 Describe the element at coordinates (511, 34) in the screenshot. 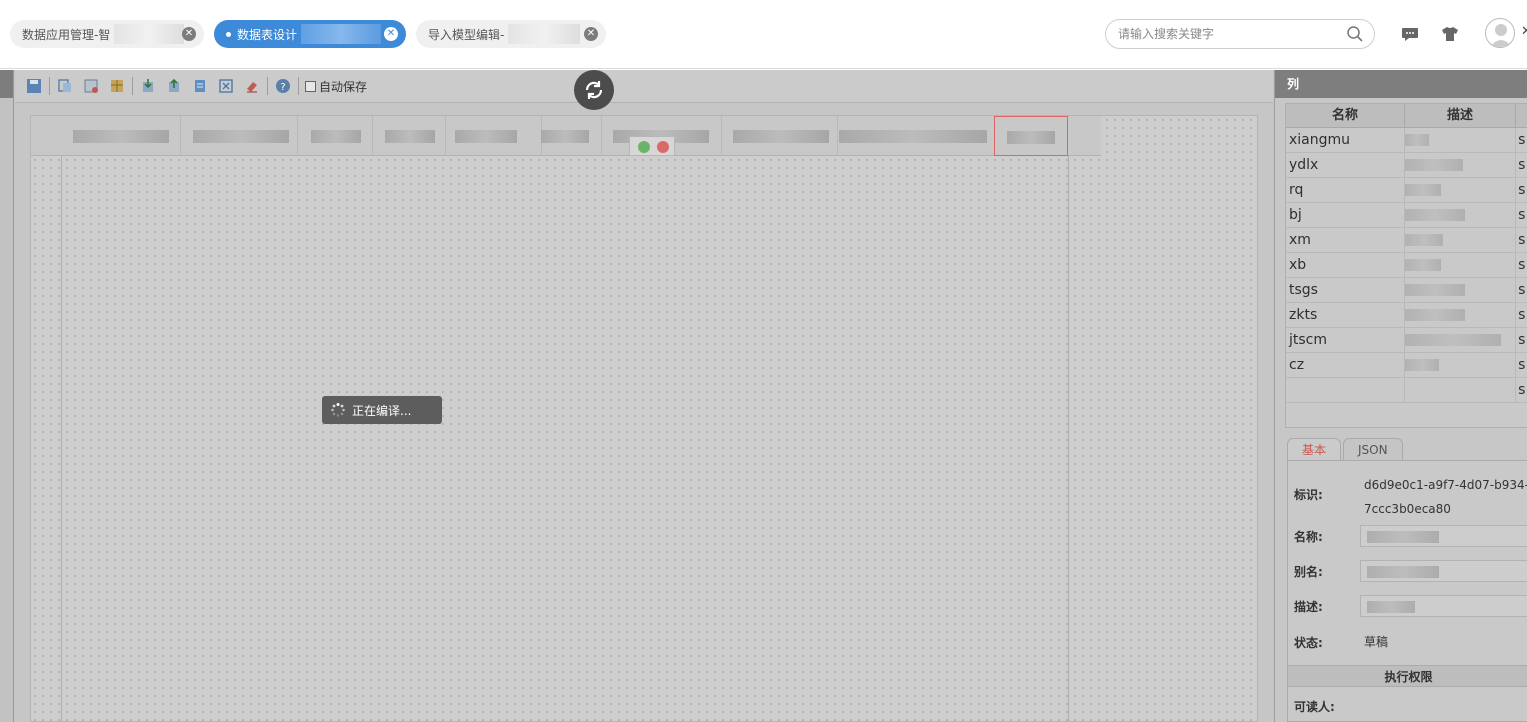

I see `tab-import-model-edit: 导入模型编辑- ✕` at that location.